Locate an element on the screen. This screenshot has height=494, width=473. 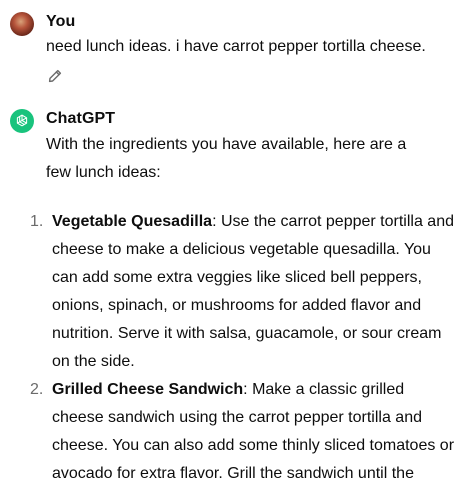
list-item-number: 2. is located at coordinates (37, 389).